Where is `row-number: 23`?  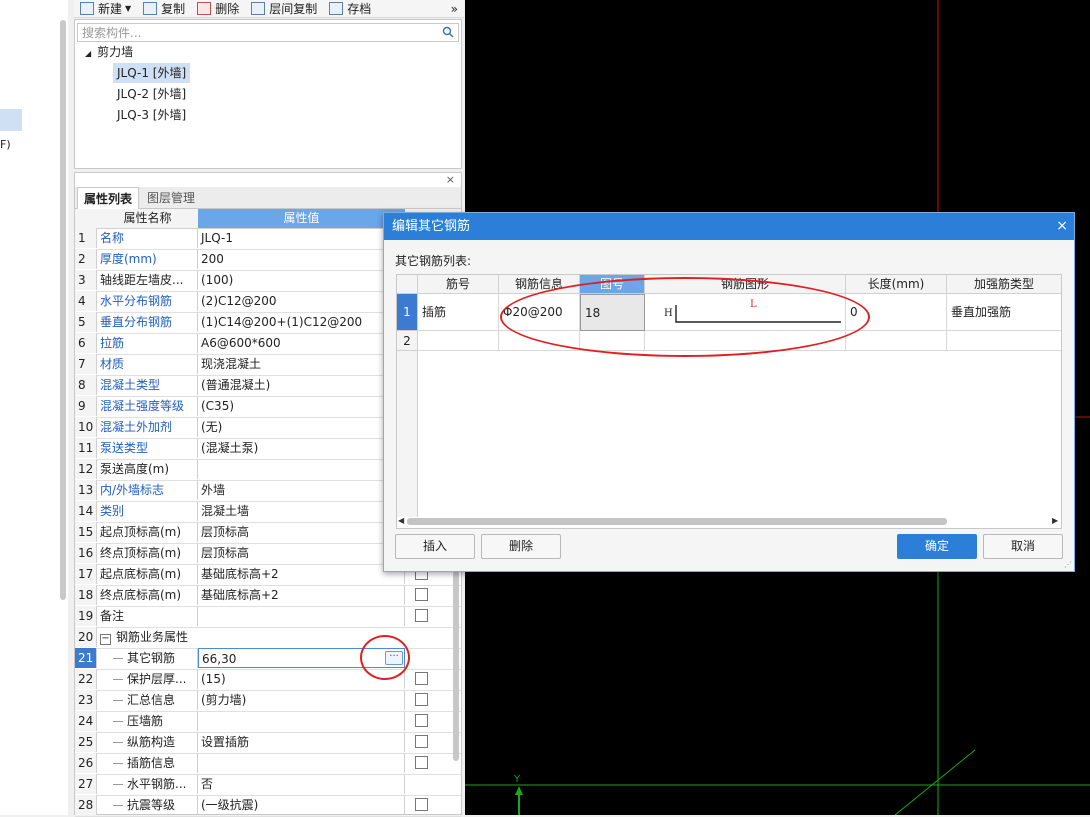 row-number: 23 is located at coordinates (86, 700).